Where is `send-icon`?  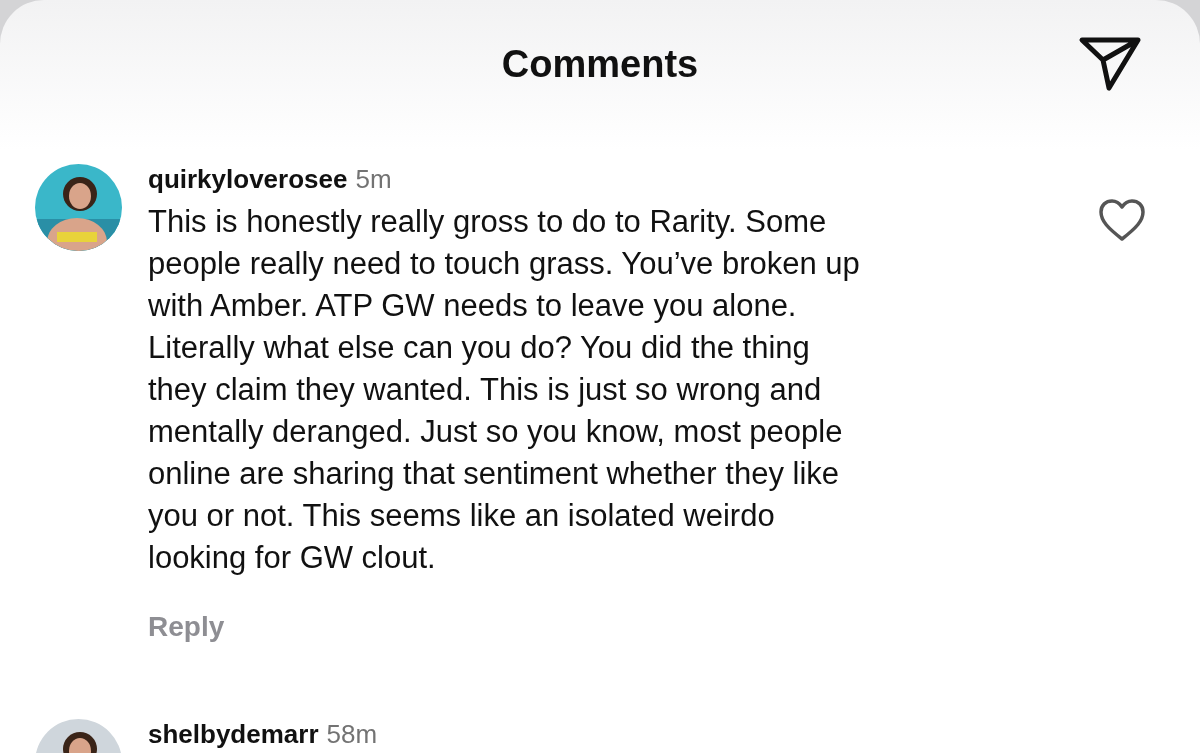 send-icon is located at coordinates (1110, 64).